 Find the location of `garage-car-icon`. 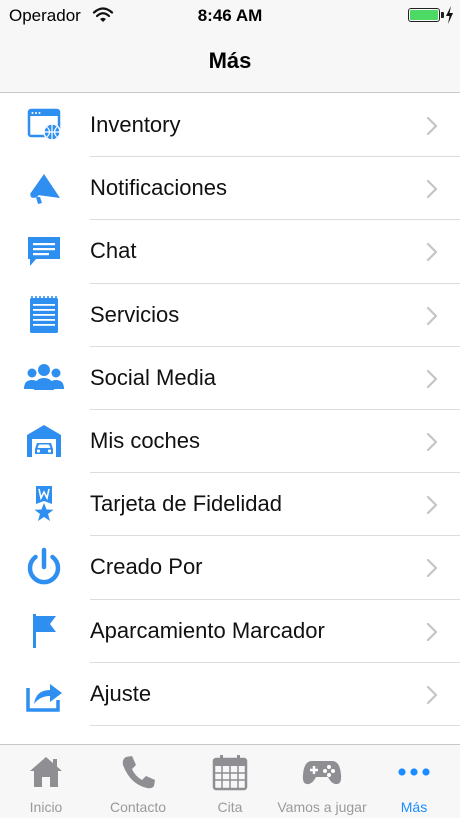

garage-car-icon is located at coordinates (44, 441).